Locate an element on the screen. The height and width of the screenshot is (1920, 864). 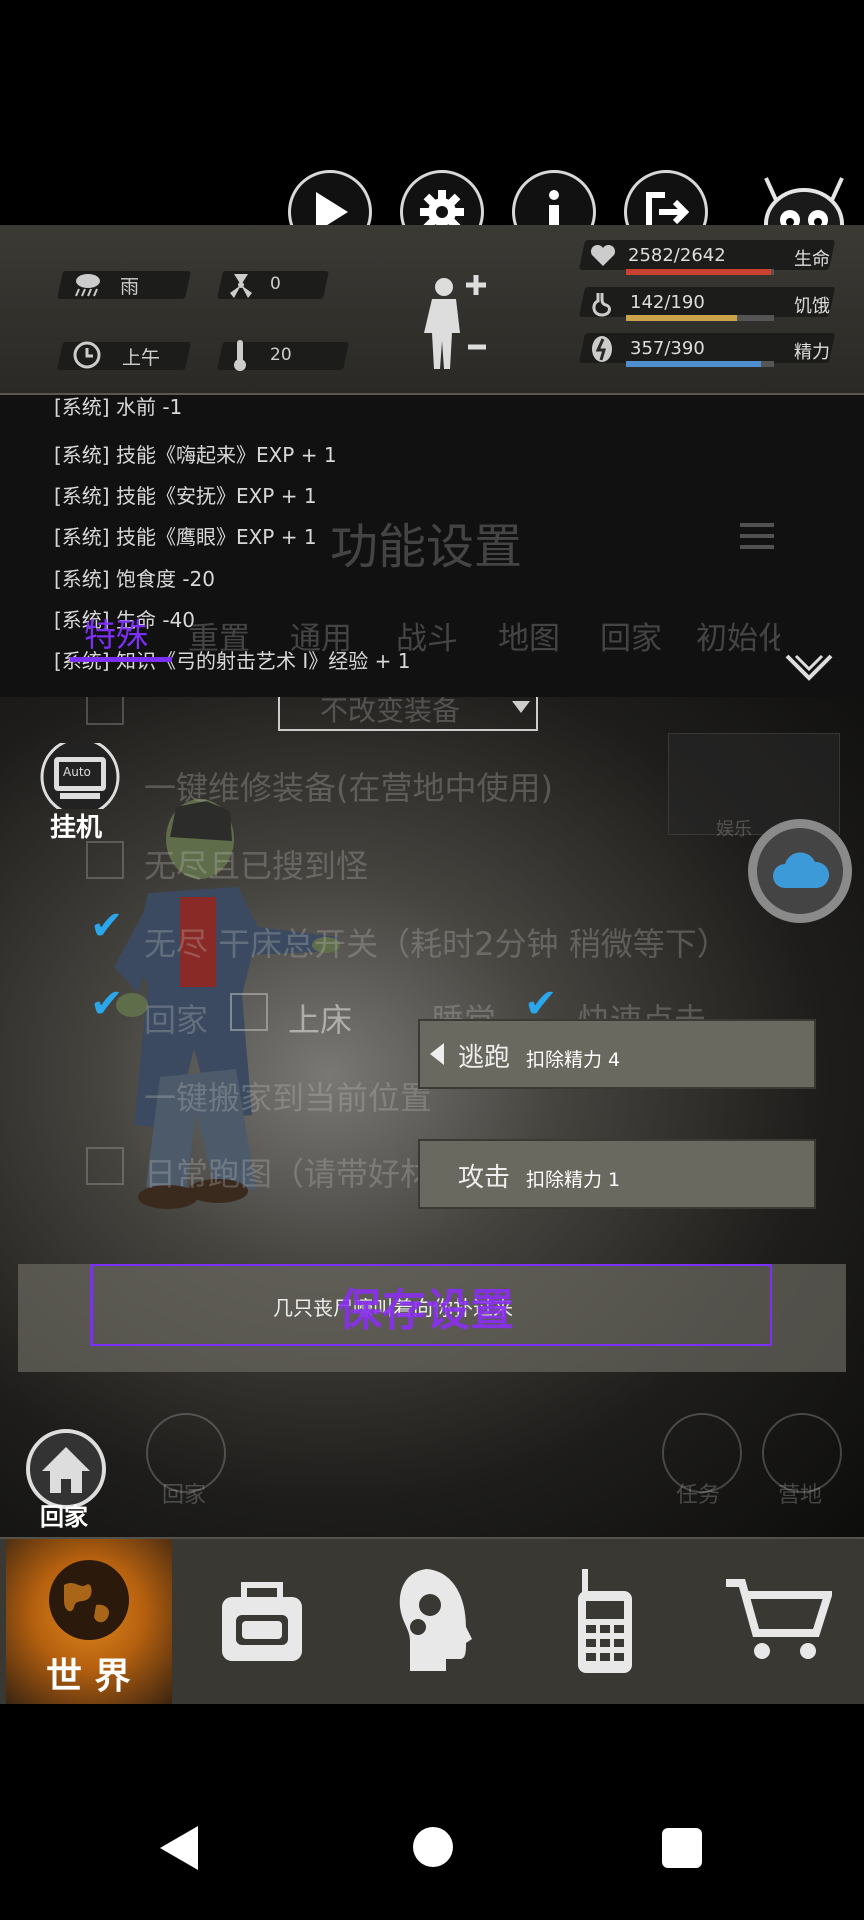
heart-icon is located at coordinates (603, 255).